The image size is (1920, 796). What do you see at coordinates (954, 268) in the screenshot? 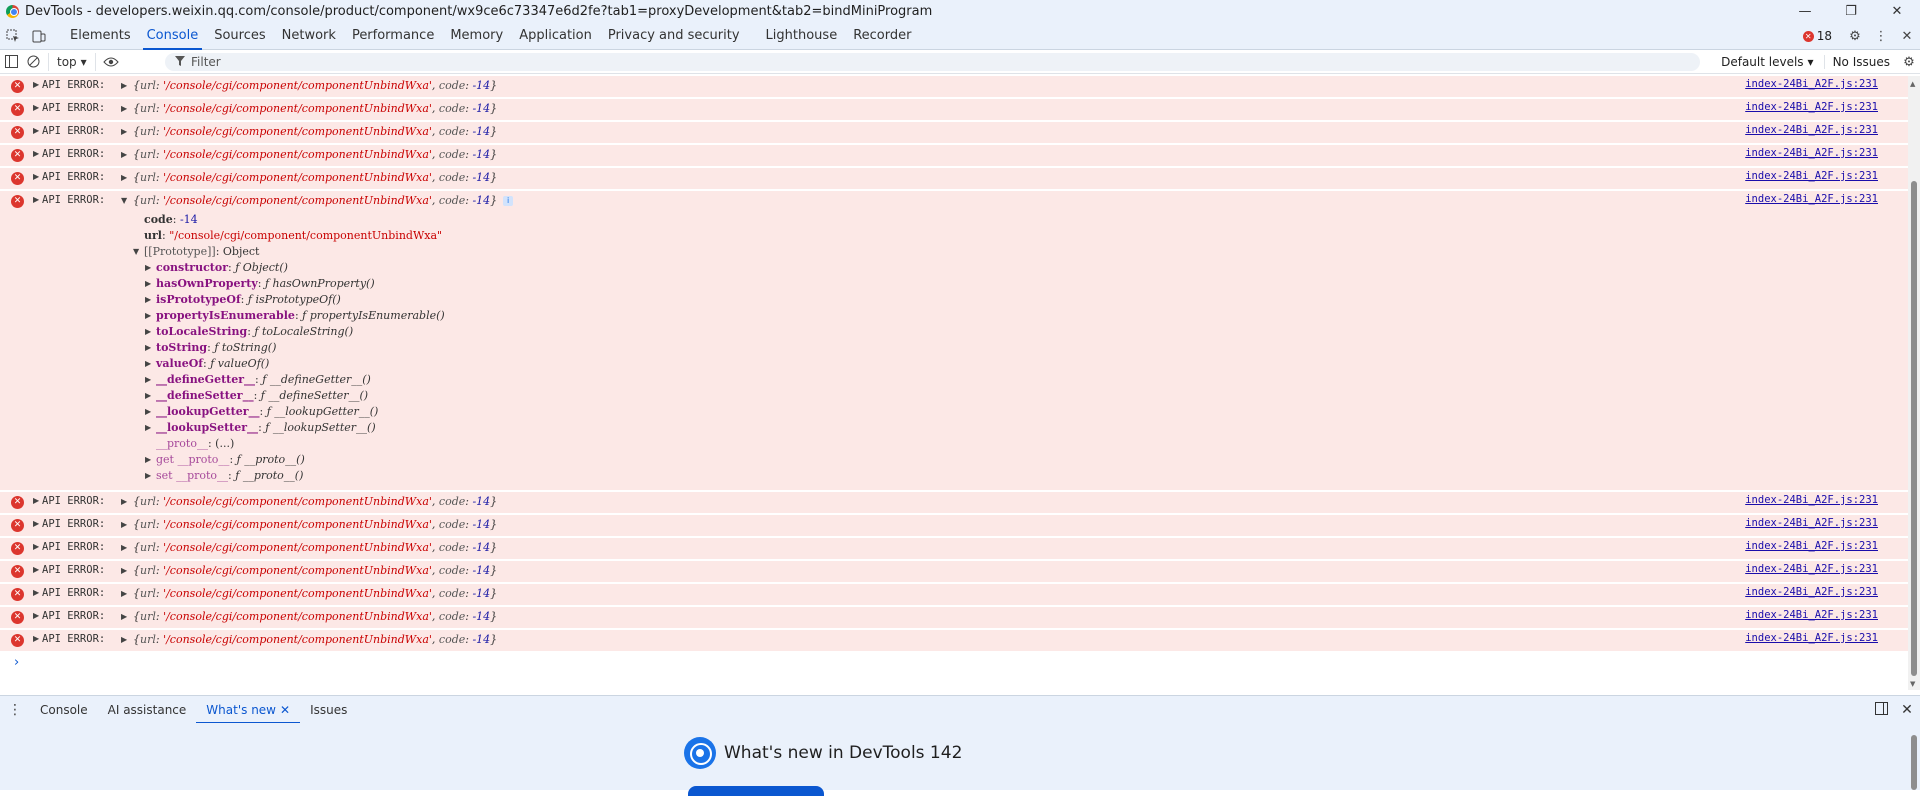
I see `tree-row: ▶ constructor: ƒ Object()` at bounding box center [954, 268].